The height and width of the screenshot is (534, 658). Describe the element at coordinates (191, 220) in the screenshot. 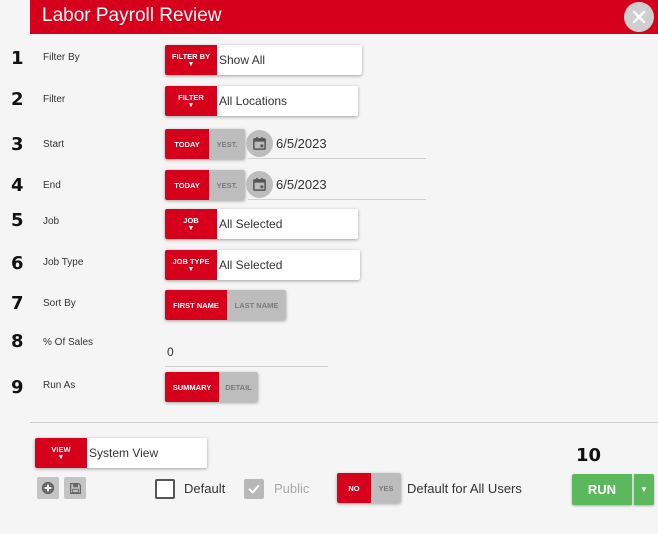

I see `job-tag-label: JOB` at that location.